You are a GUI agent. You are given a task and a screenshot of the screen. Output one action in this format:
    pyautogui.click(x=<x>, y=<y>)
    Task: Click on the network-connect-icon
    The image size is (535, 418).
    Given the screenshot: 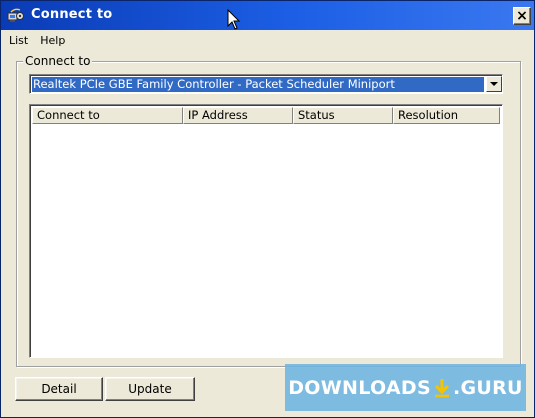 What is the action you would take?
    pyautogui.click(x=16, y=15)
    